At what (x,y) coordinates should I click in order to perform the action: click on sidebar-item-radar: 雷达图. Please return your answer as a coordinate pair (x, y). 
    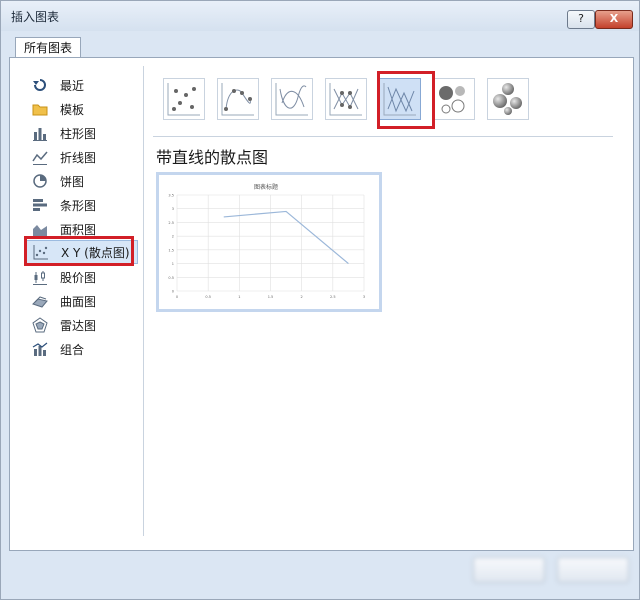
    Looking at the image, I should click on (80, 325).